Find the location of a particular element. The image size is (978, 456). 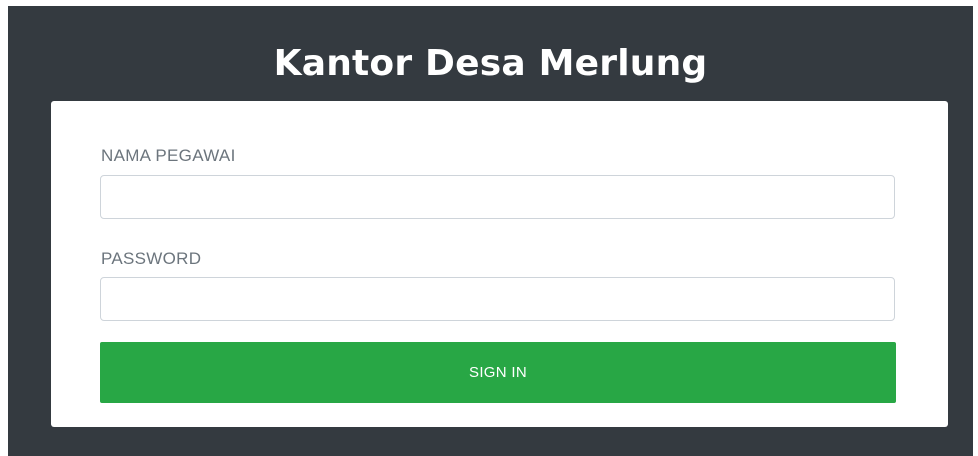

page-title: Kantor Desa Merlung is located at coordinates (490, 63).